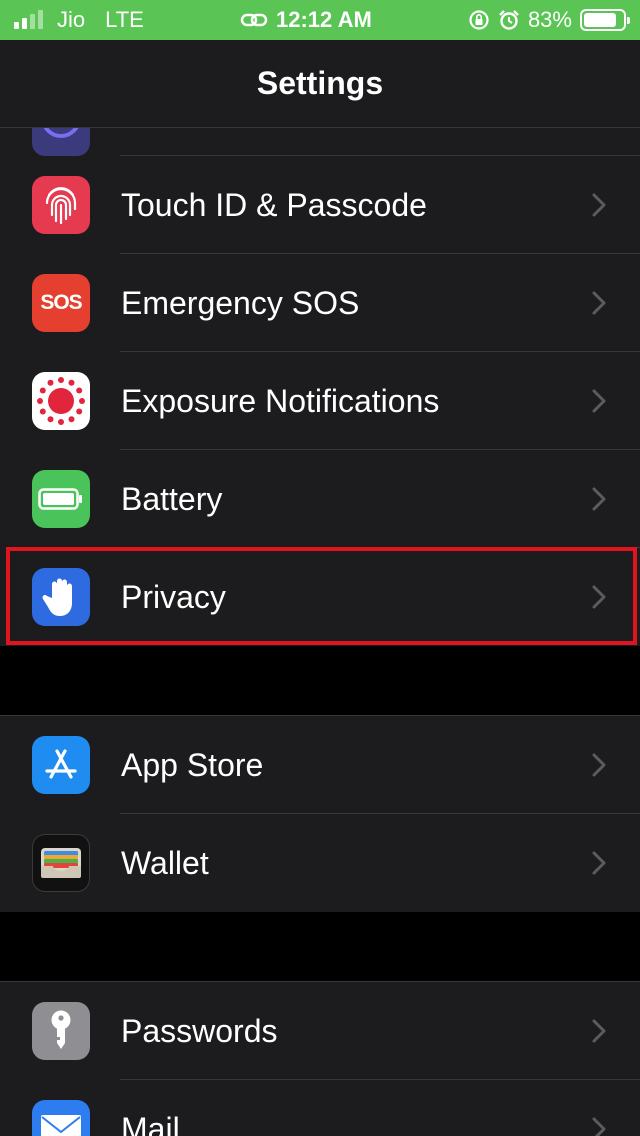 The image size is (640, 1136). I want to click on exposure-notification-icon, so click(61, 401).